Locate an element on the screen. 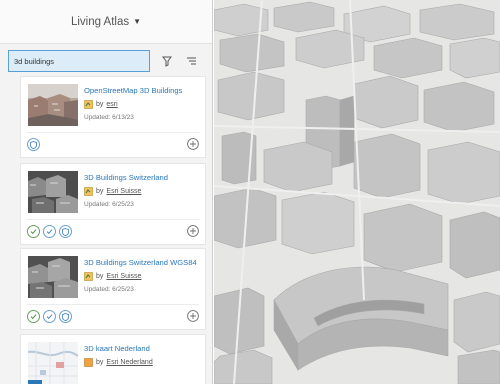 The height and width of the screenshot is (384, 500). owner-link: esri is located at coordinates (111, 104).